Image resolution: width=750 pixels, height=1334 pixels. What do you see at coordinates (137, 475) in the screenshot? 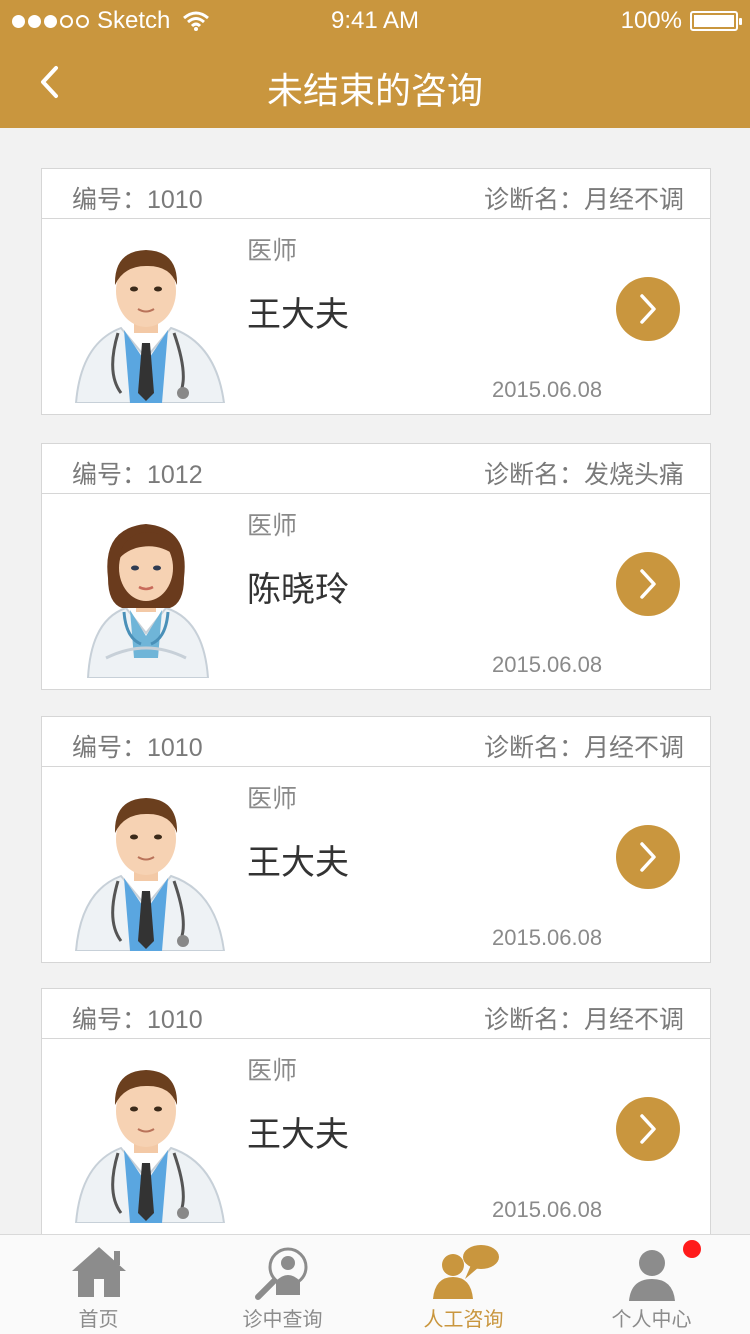
I see `consultation-id: 编号：1012` at bounding box center [137, 475].